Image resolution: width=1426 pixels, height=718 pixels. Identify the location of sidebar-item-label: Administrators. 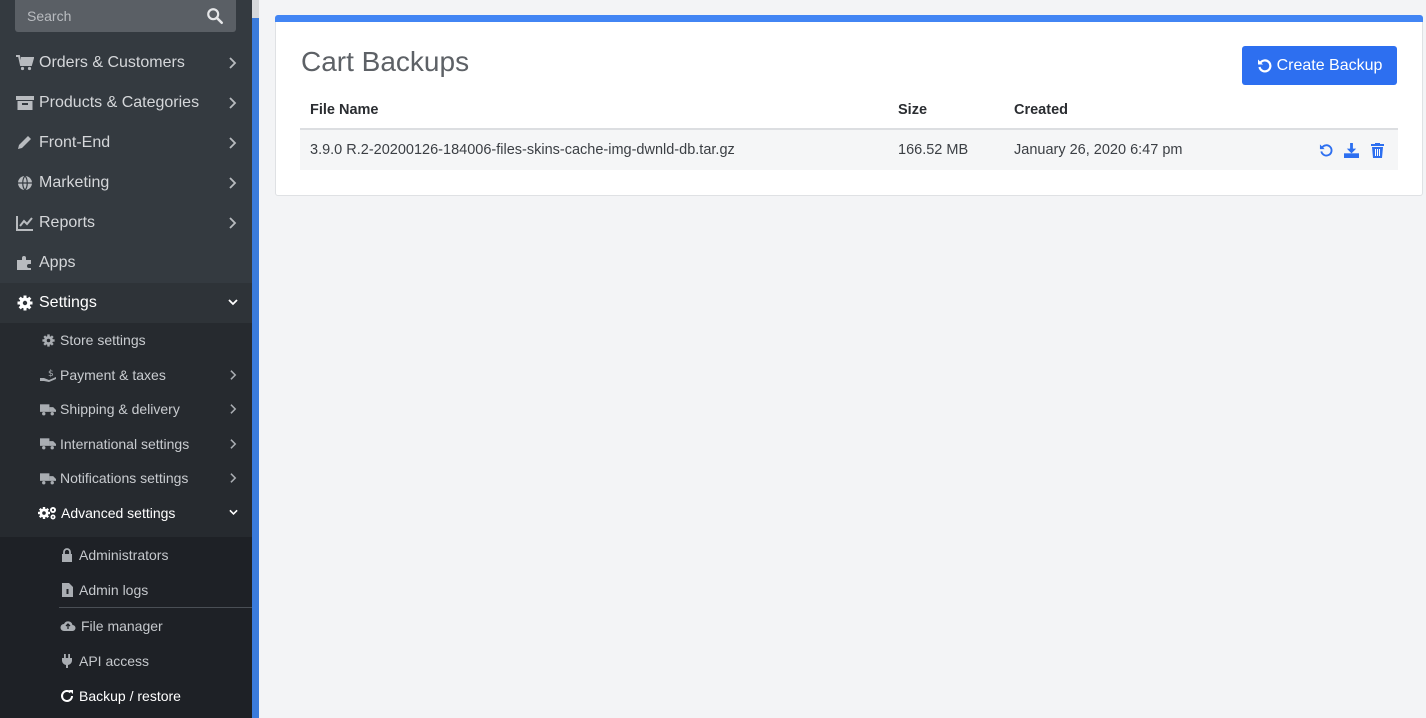
(124, 554).